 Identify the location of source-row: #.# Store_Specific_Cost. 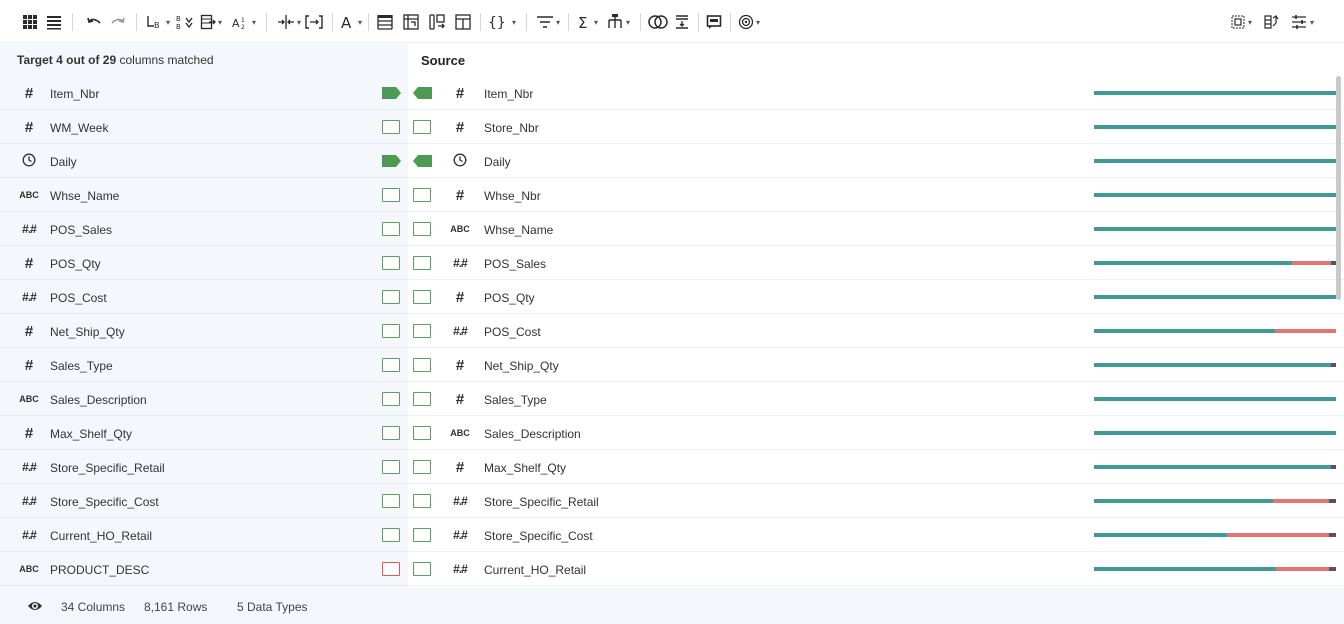
(876, 535).